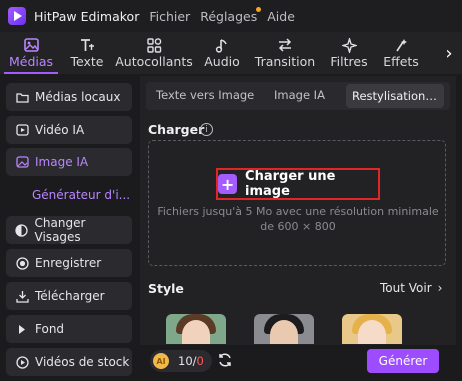 The height and width of the screenshot is (381, 462). Describe the element at coordinates (31, 45) in the screenshot. I see `media-icon` at that location.